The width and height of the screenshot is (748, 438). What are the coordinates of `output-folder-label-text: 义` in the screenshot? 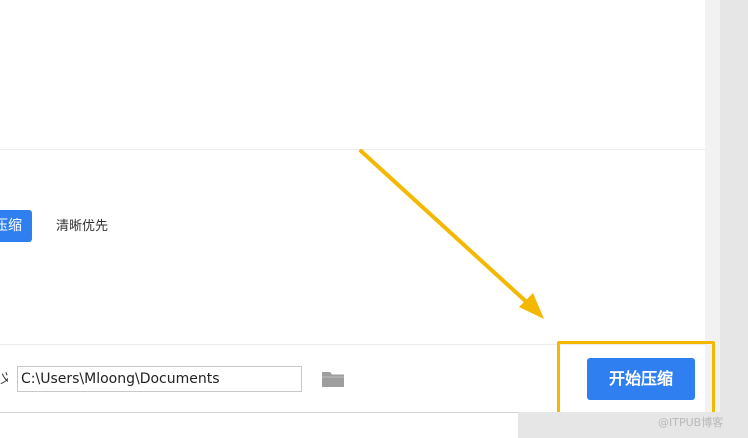 It's located at (4, 379).